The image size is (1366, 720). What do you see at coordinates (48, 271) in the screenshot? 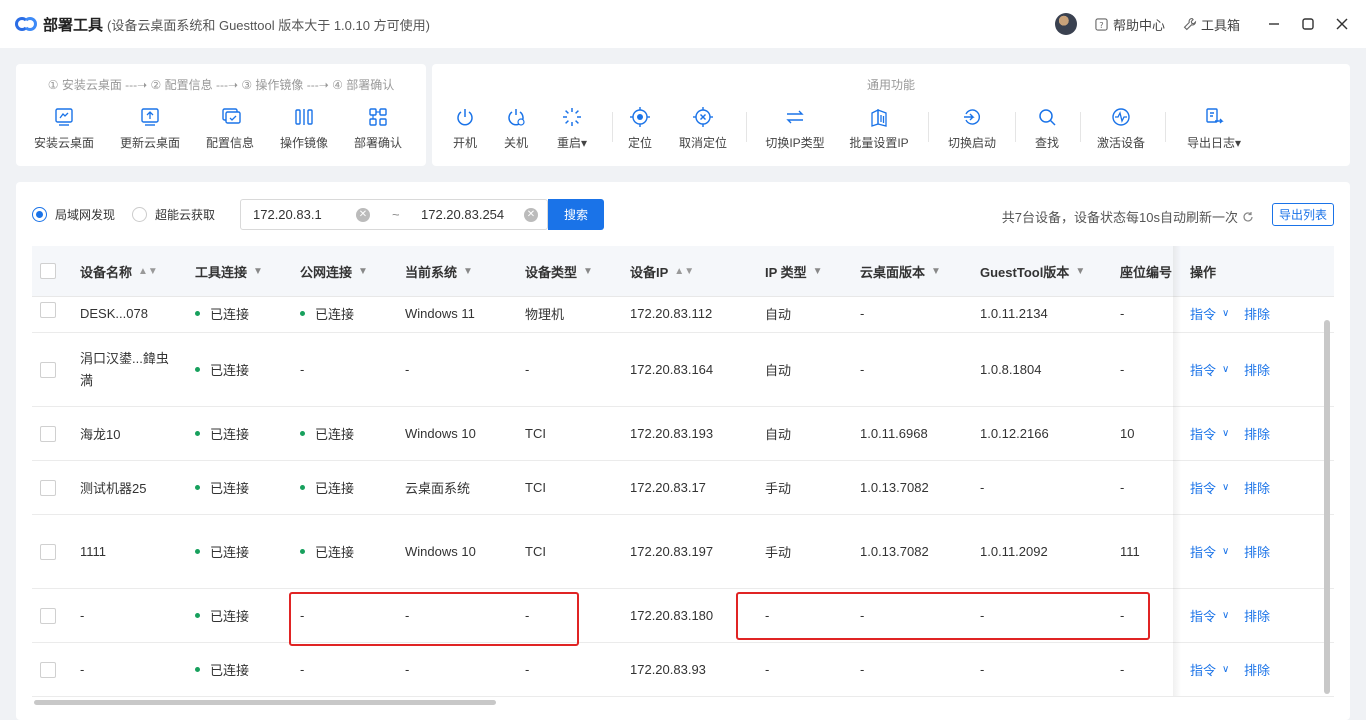
I see `select-all-checkbox` at bounding box center [48, 271].